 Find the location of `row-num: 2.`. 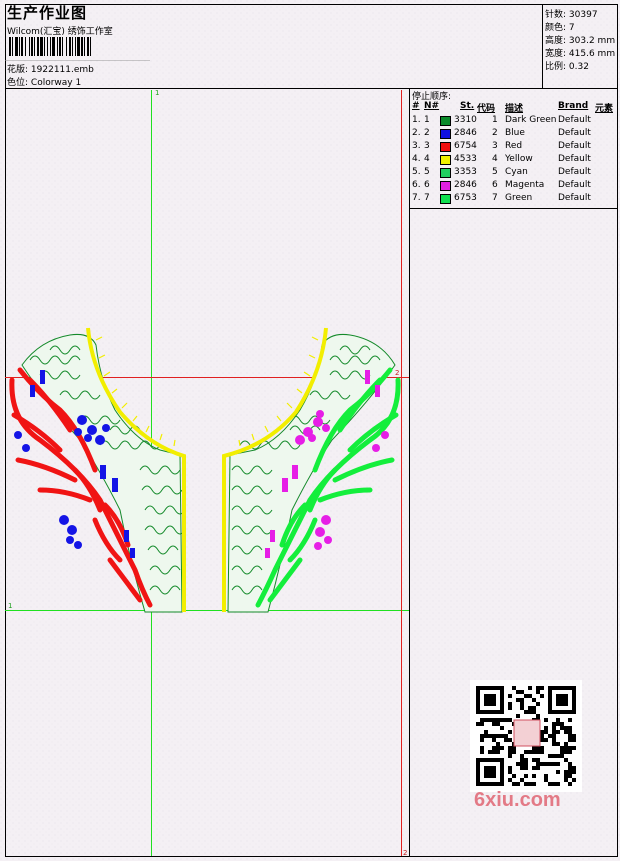

row-num: 2. is located at coordinates (416, 133).